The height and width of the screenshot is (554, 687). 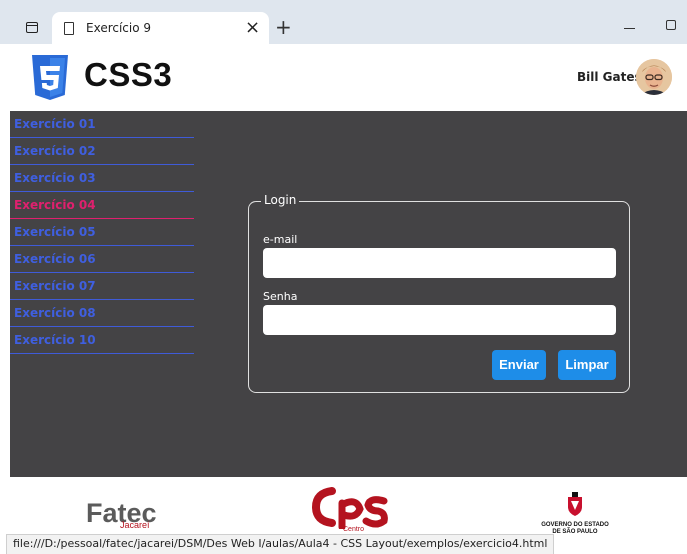 What do you see at coordinates (575, 504) in the screenshot?
I see `sao-paulo-emblem-icon` at bounding box center [575, 504].